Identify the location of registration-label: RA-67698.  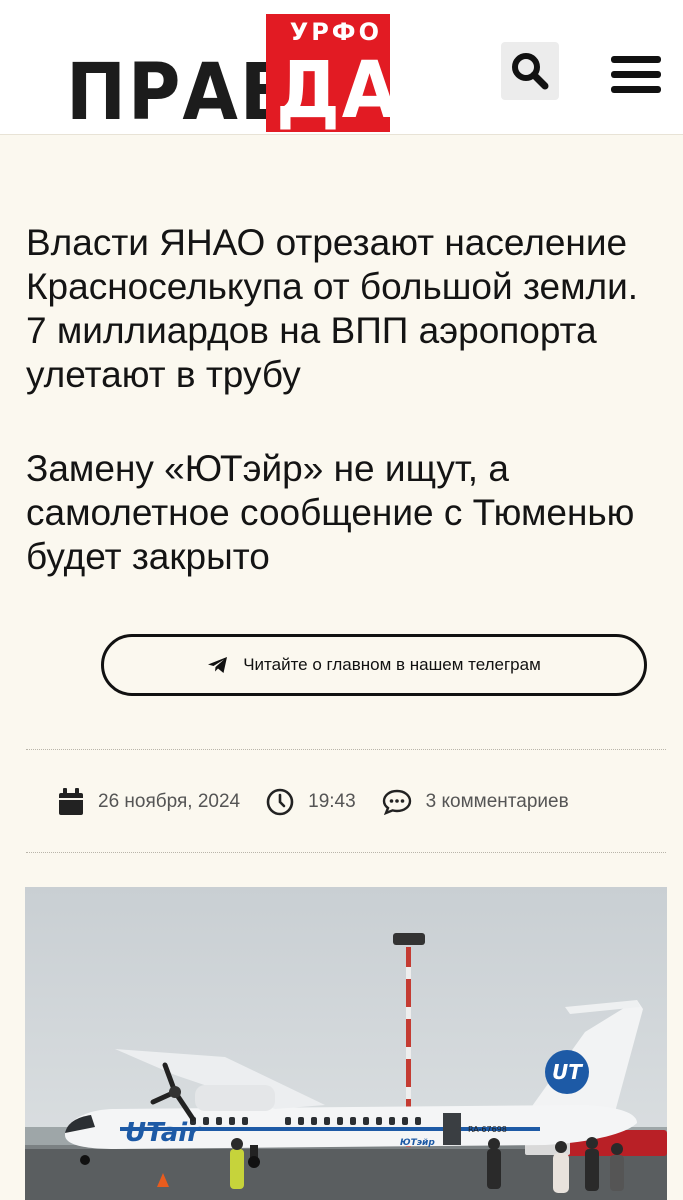
(487, 1129).